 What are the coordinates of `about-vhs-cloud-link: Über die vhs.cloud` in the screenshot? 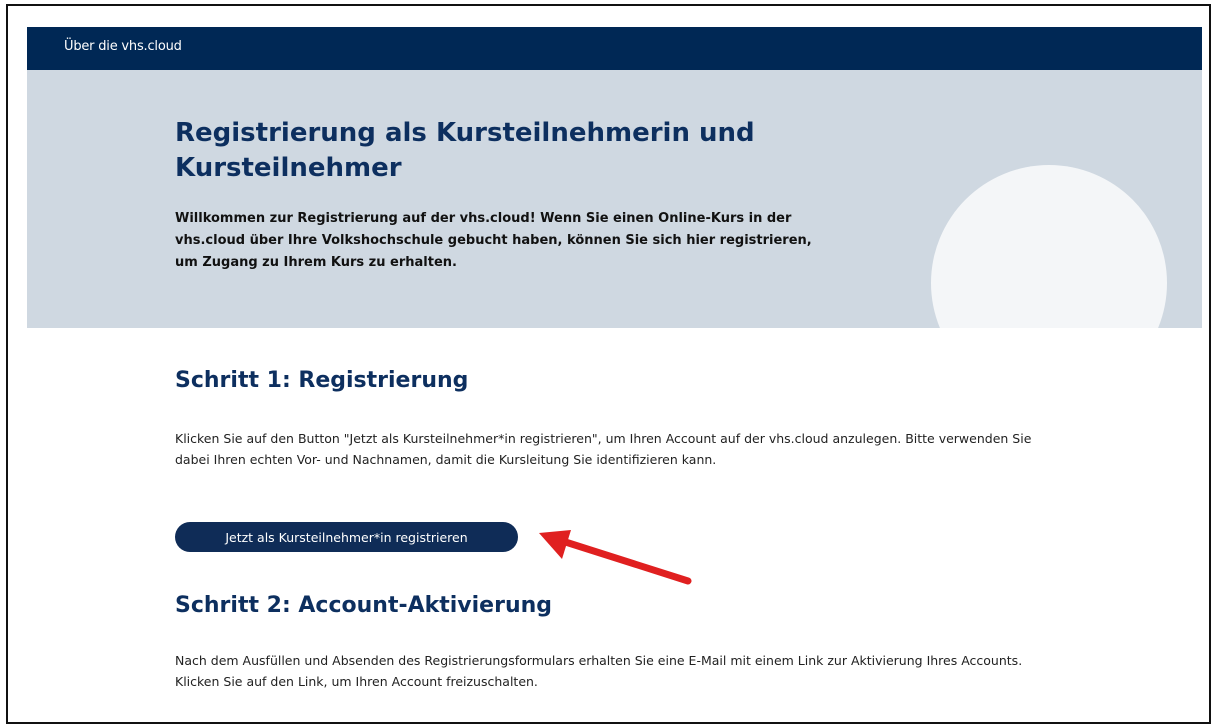 It's located at (123, 46).